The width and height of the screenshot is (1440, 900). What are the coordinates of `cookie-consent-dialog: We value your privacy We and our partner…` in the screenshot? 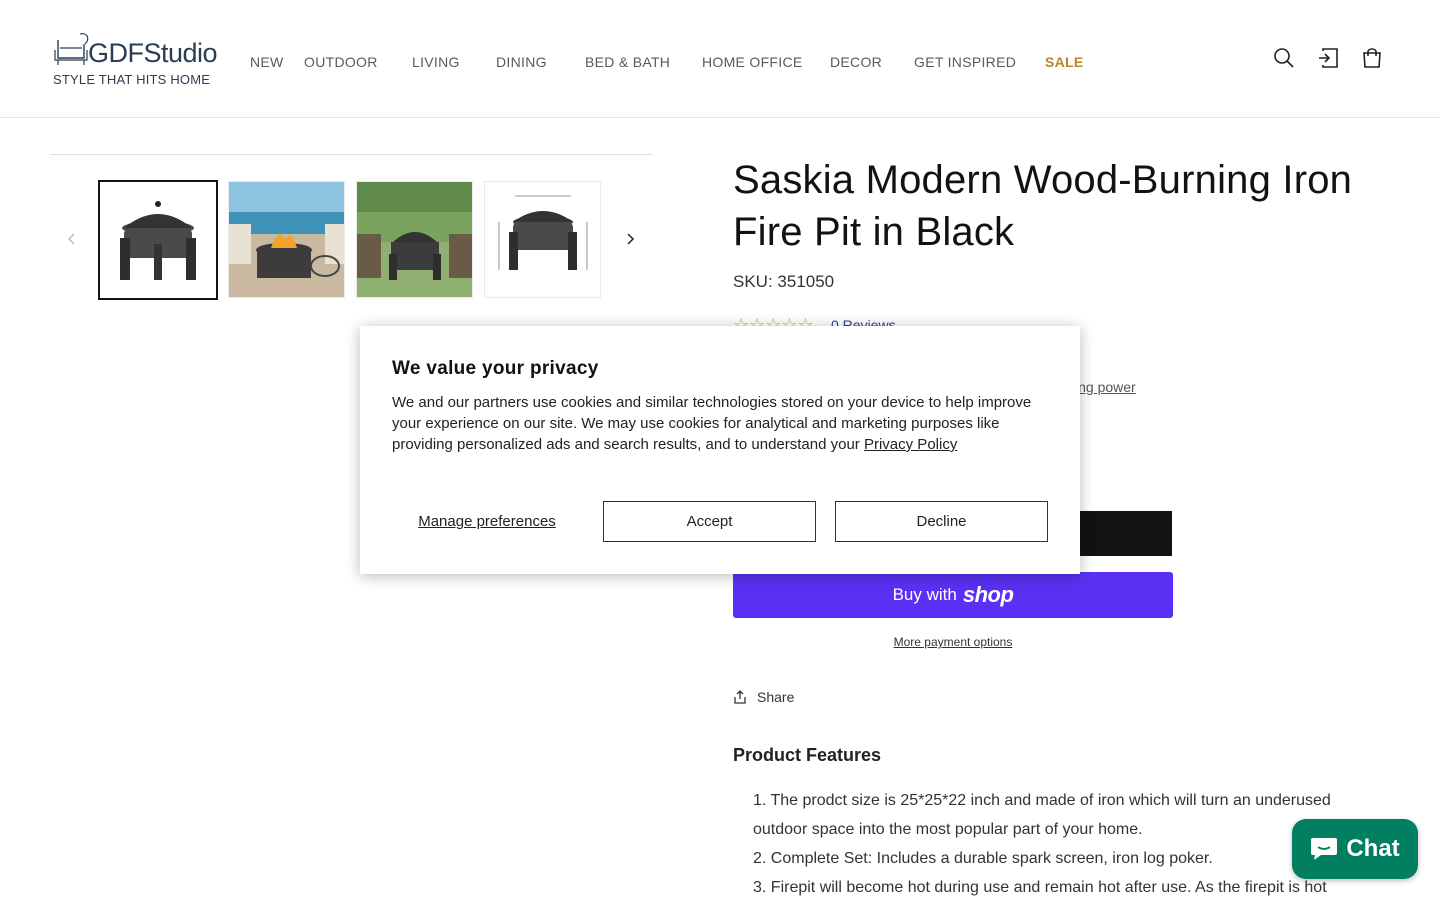 It's located at (720, 450).